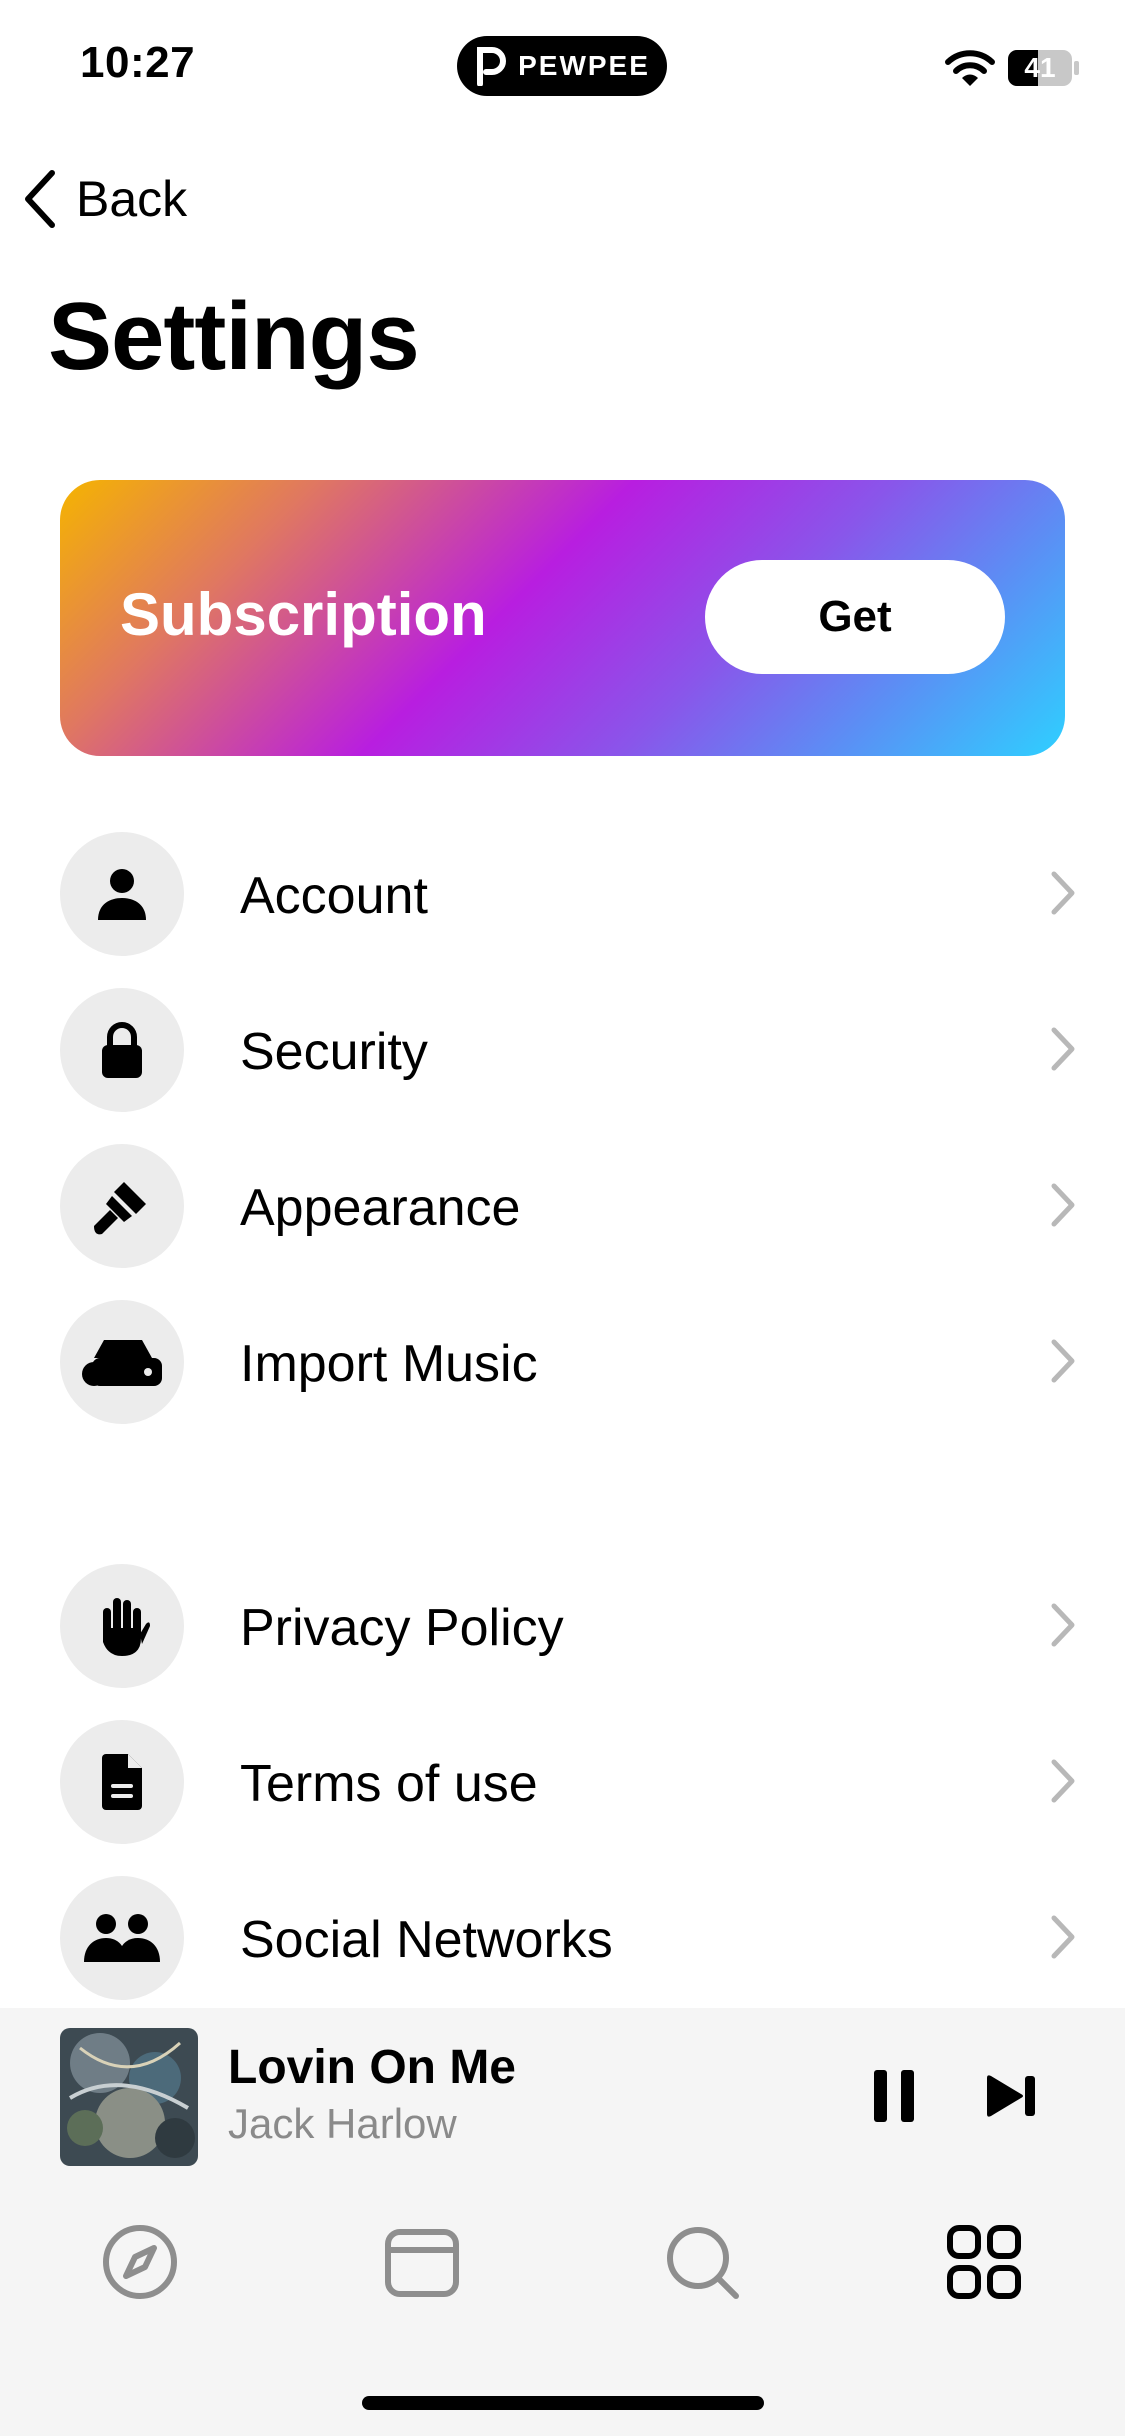  What do you see at coordinates (584, 65) in the screenshot?
I see `app-pill-label: PEWPEE` at bounding box center [584, 65].